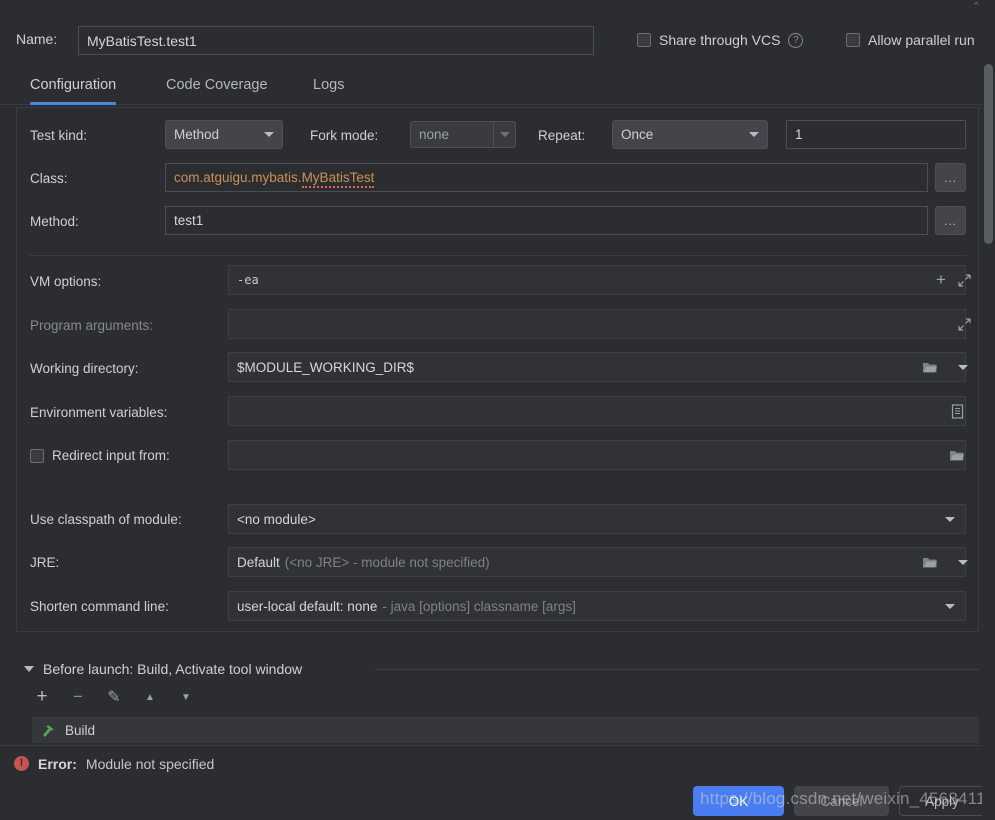  What do you see at coordinates (463, 134) in the screenshot?
I see `fork-mode-dropdown: none` at bounding box center [463, 134].